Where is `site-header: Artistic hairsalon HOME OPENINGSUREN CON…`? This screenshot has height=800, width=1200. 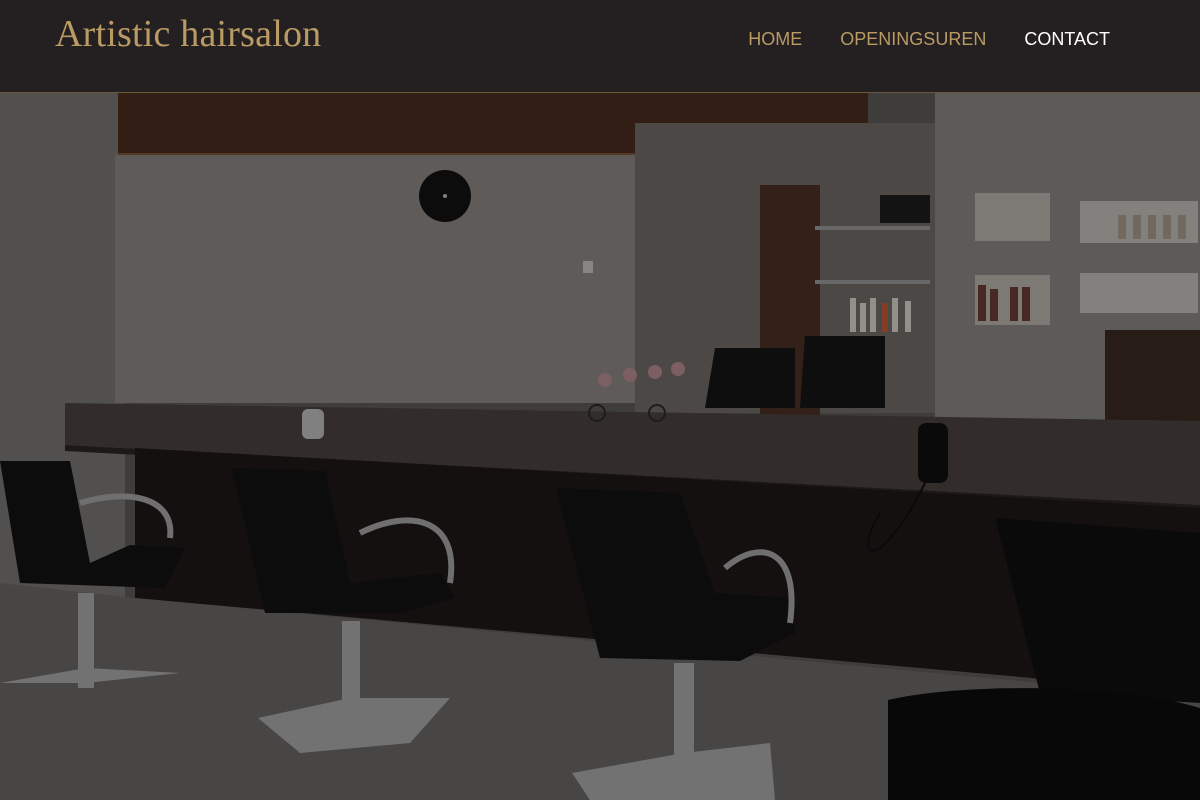
site-header: Artistic hairsalon HOME OPENINGSUREN CON… is located at coordinates (600, 46).